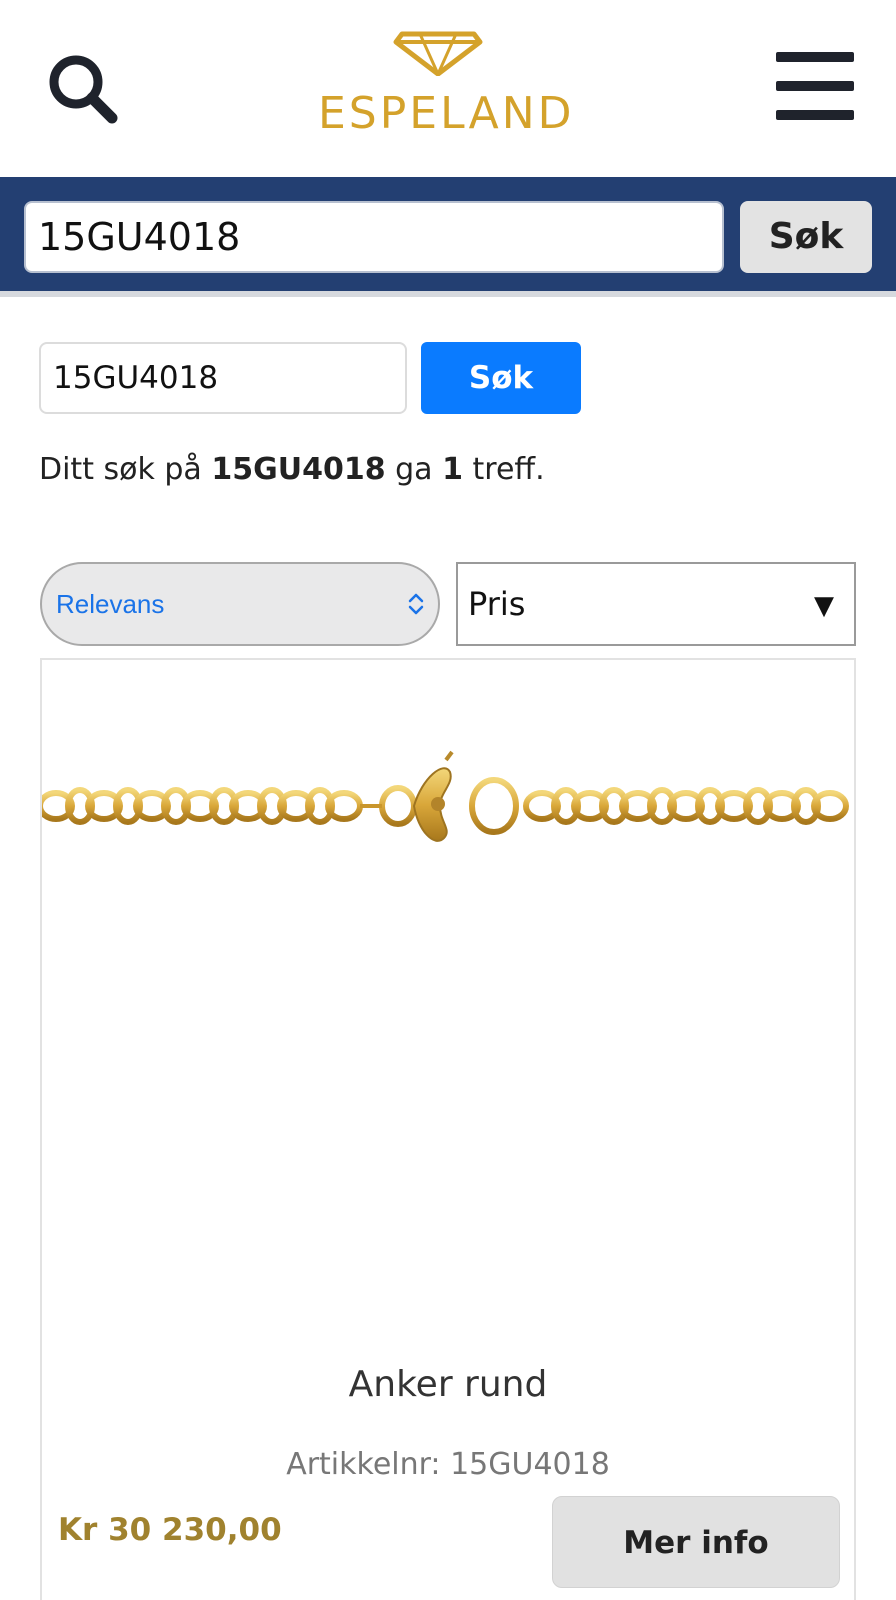 The image size is (896, 1600). Describe the element at coordinates (696, 1542) in the screenshot. I see `more-info-button: Mer info` at that location.